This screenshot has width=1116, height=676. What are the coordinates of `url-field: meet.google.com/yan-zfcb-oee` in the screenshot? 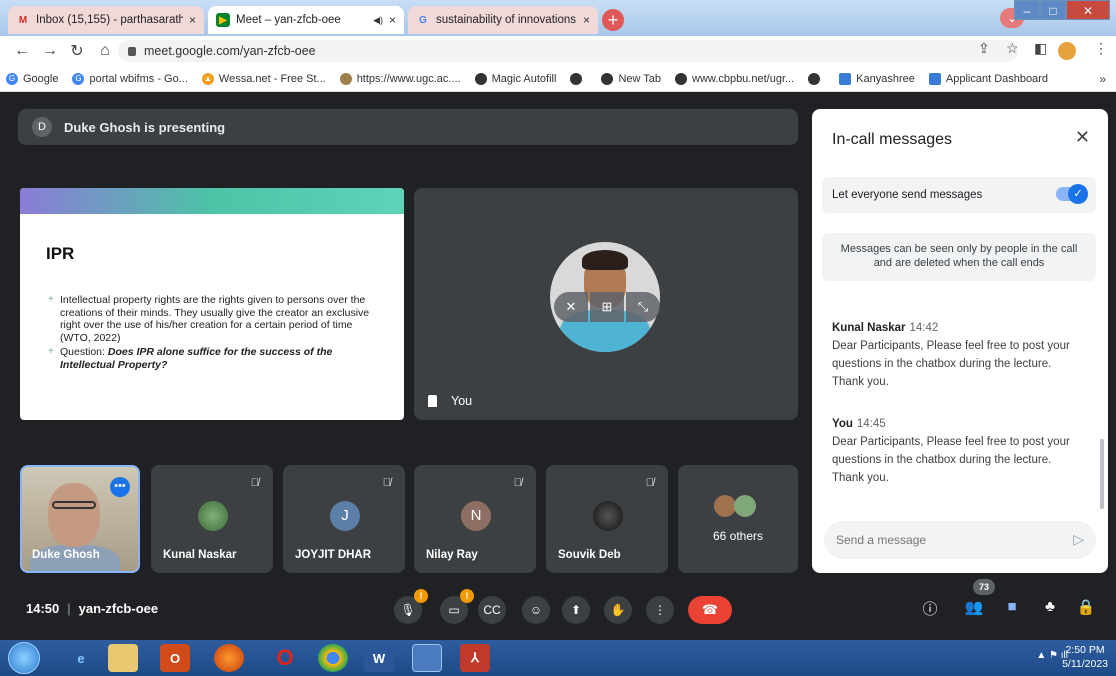 It's located at (568, 51).